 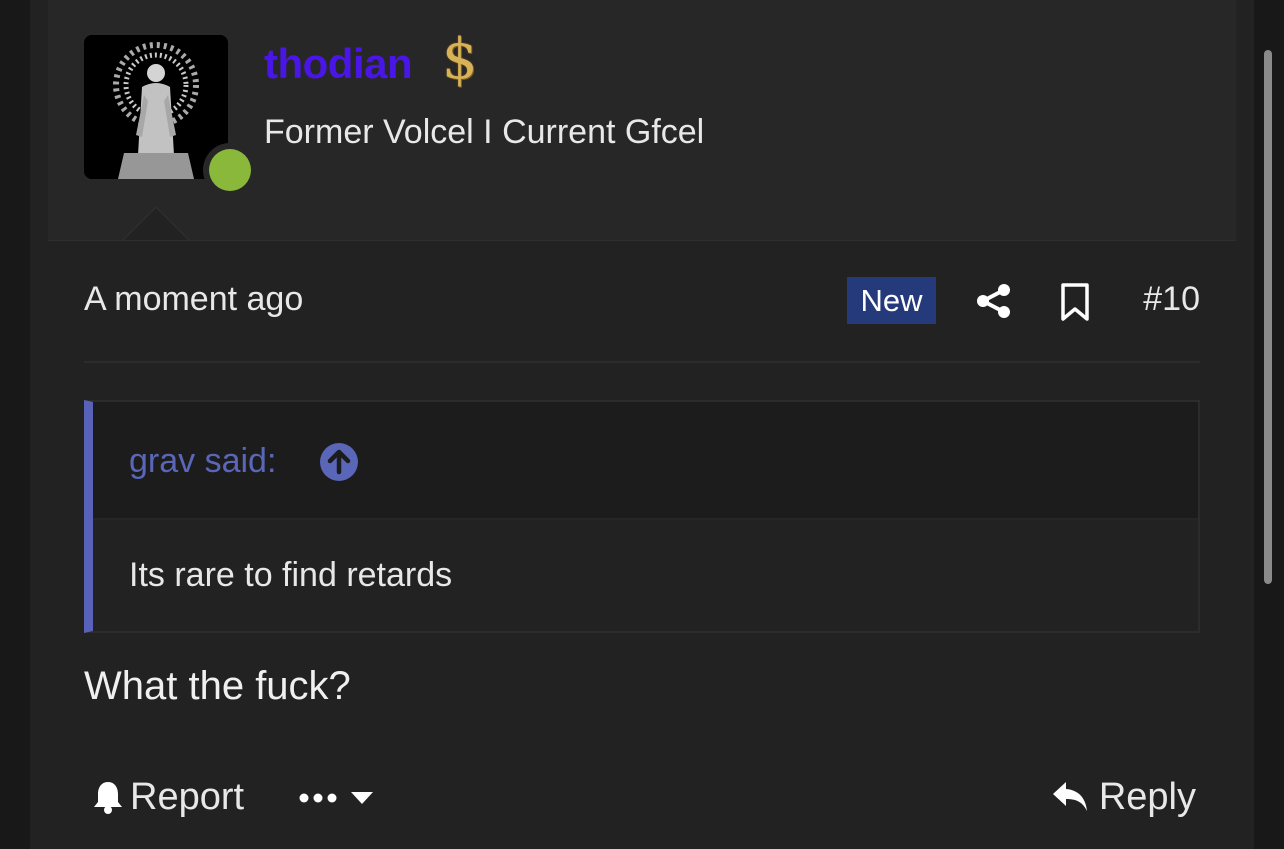 What do you see at coordinates (202, 461) in the screenshot?
I see `quote-author: grav said:` at bounding box center [202, 461].